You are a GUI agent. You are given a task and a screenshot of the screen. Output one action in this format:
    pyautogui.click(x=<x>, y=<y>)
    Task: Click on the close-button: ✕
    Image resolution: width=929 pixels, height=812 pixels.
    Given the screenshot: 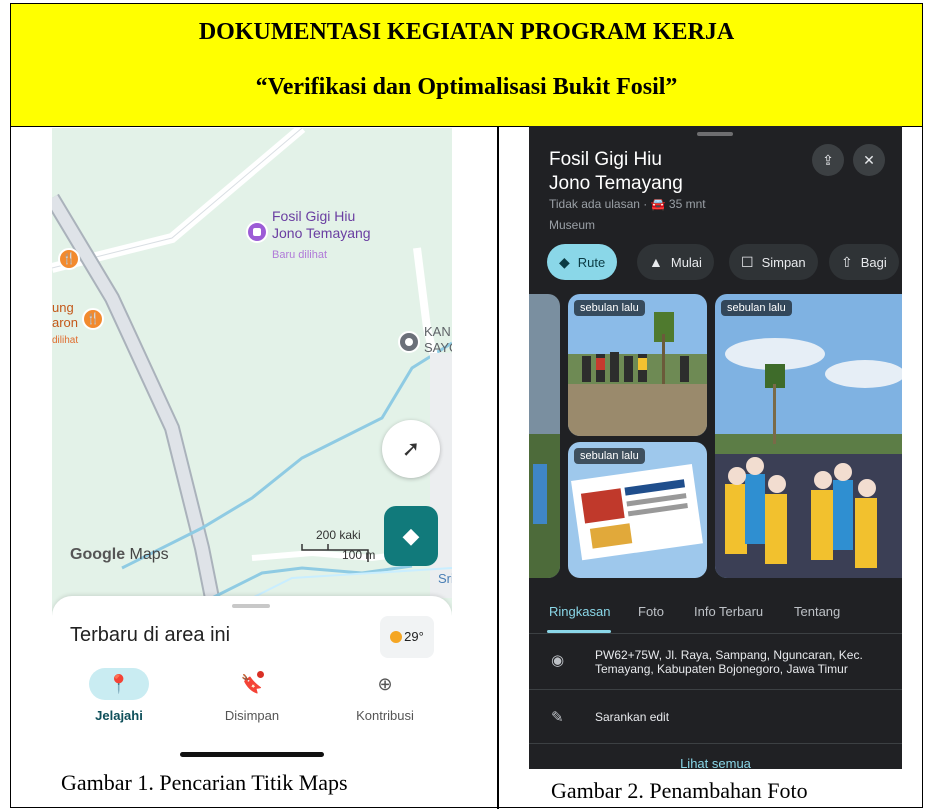 What is the action you would take?
    pyautogui.click(x=869, y=160)
    